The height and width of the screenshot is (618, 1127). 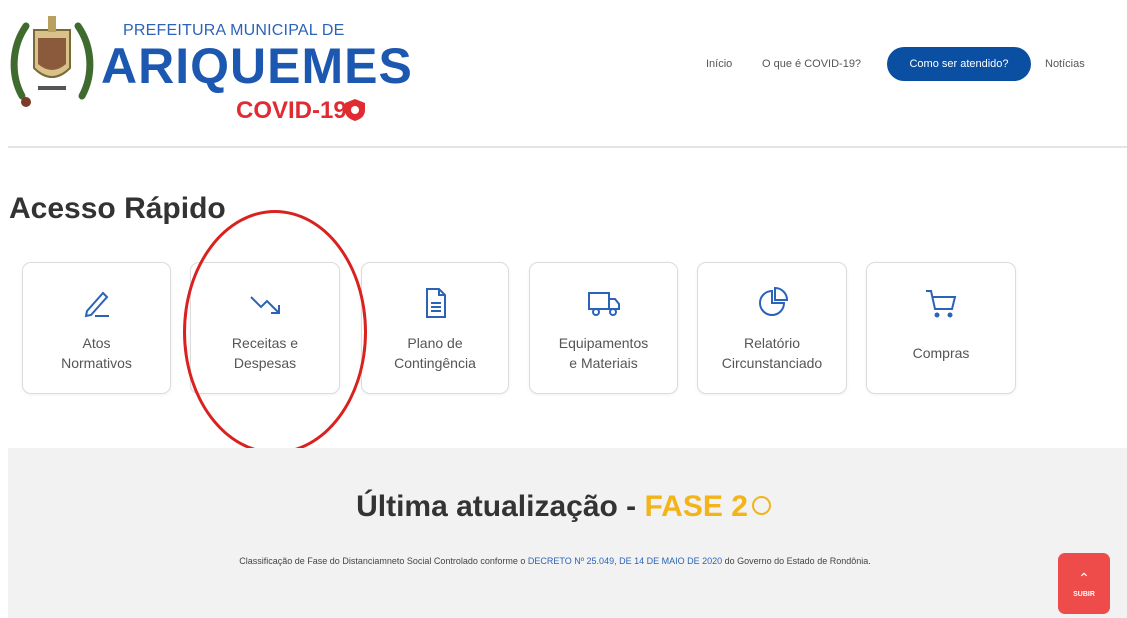 I want to click on scroll-up-label: SUBIR, so click(x=1084, y=594).